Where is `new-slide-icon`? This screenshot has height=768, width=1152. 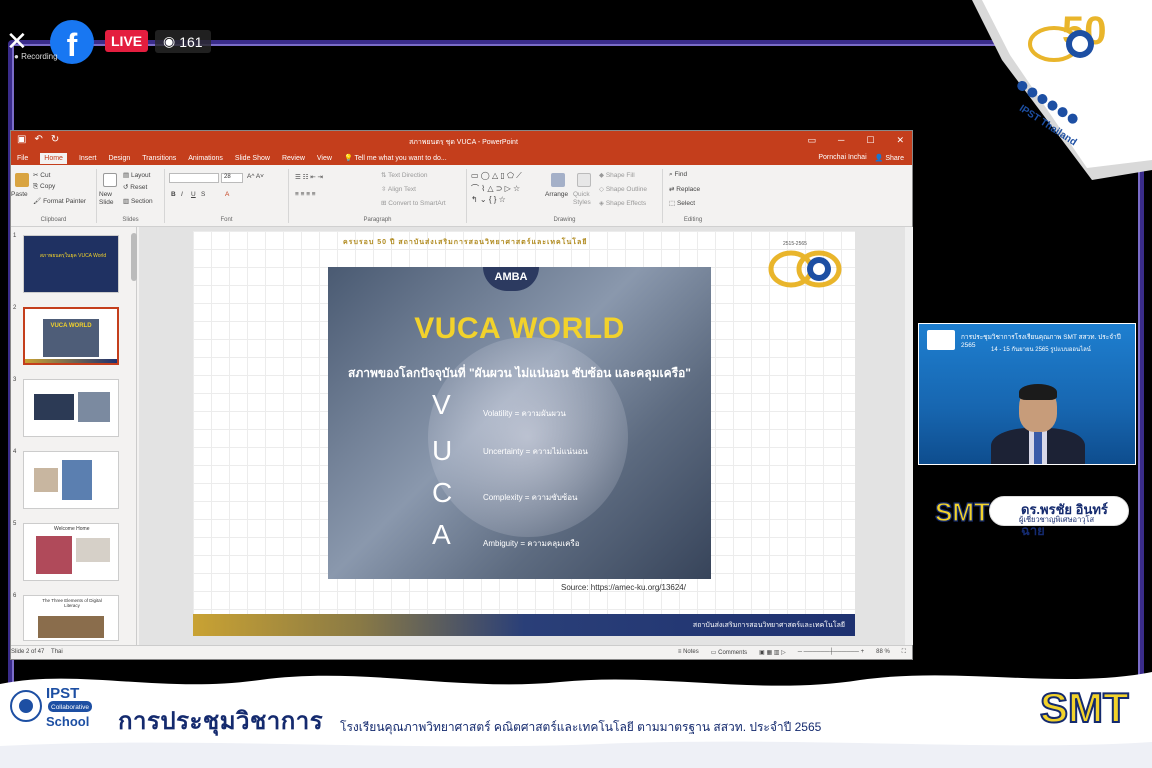 new-slide-icon is located at coordinates (110, 180).